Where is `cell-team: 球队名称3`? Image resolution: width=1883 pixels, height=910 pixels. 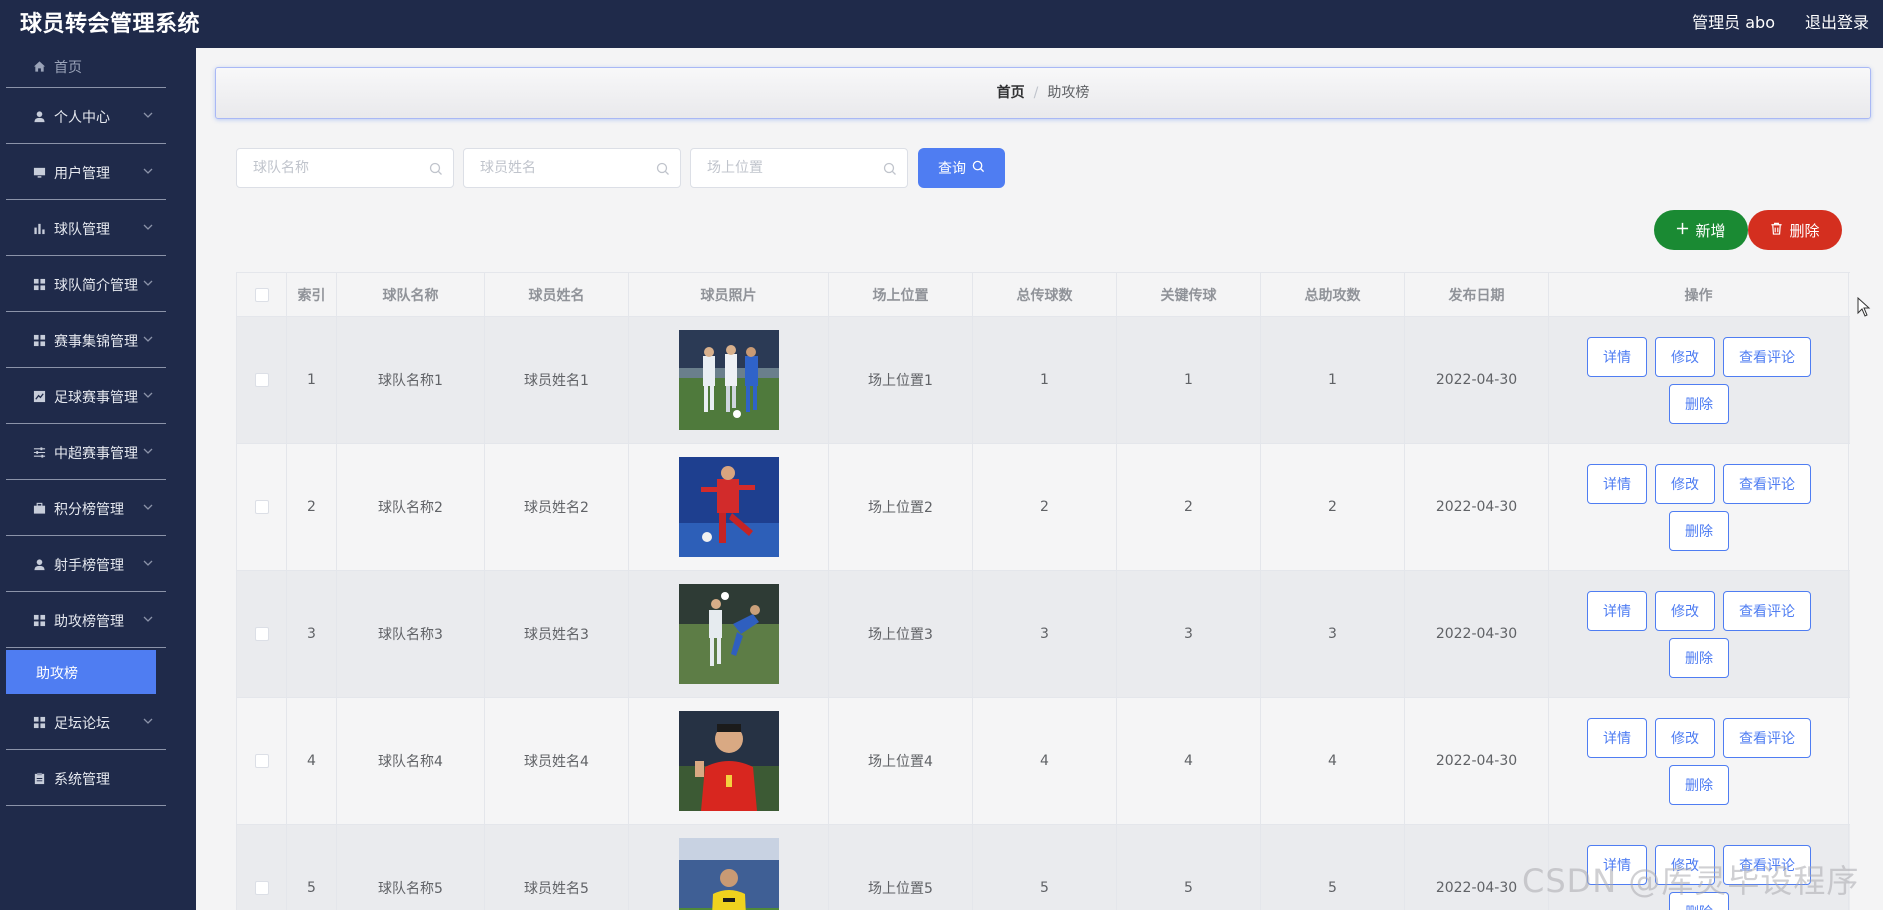
cell-team: 球队名称3 is located at coordinates (411, 634).